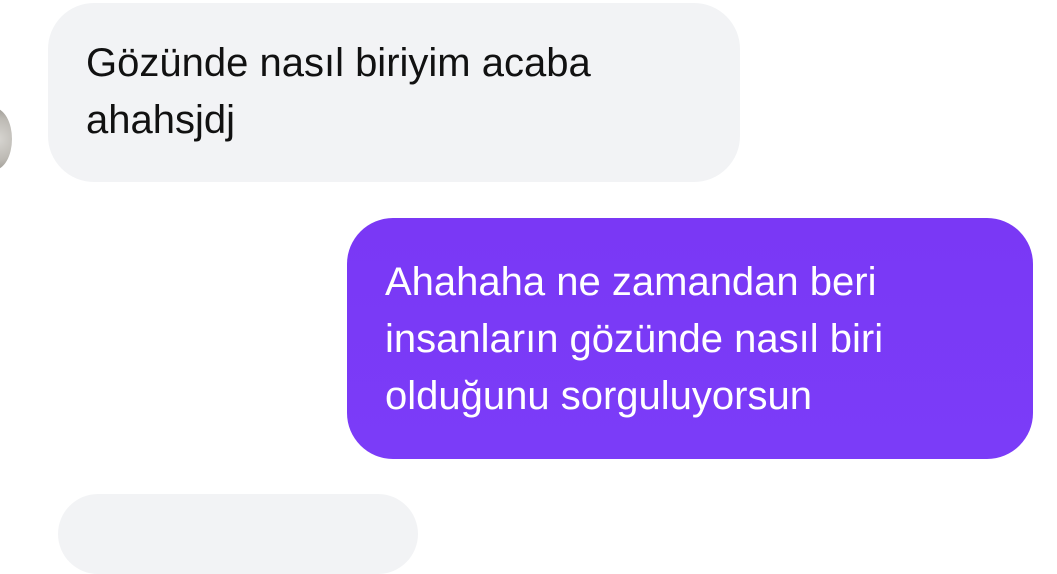 The height and width of the screenshot is (574, 1057). What do you see at coordinates (338, 91) in the screenshot?
I see `incoming-message-text: Gözünde nasıl biriyim acaba ahahsjdj` at bounding box center [338, 91].